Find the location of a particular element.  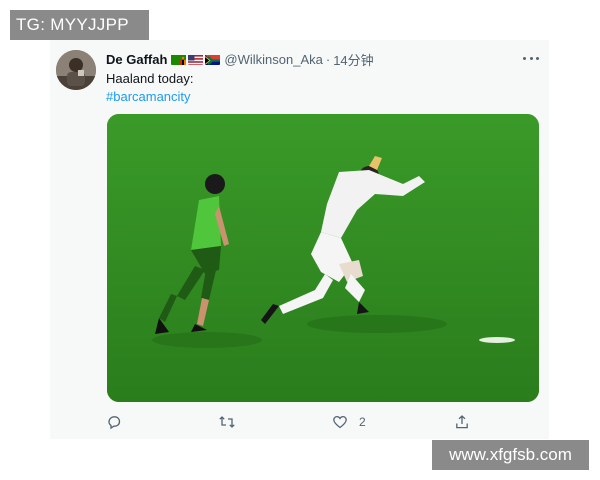

reply-icon is located at coordinates (114, 422).